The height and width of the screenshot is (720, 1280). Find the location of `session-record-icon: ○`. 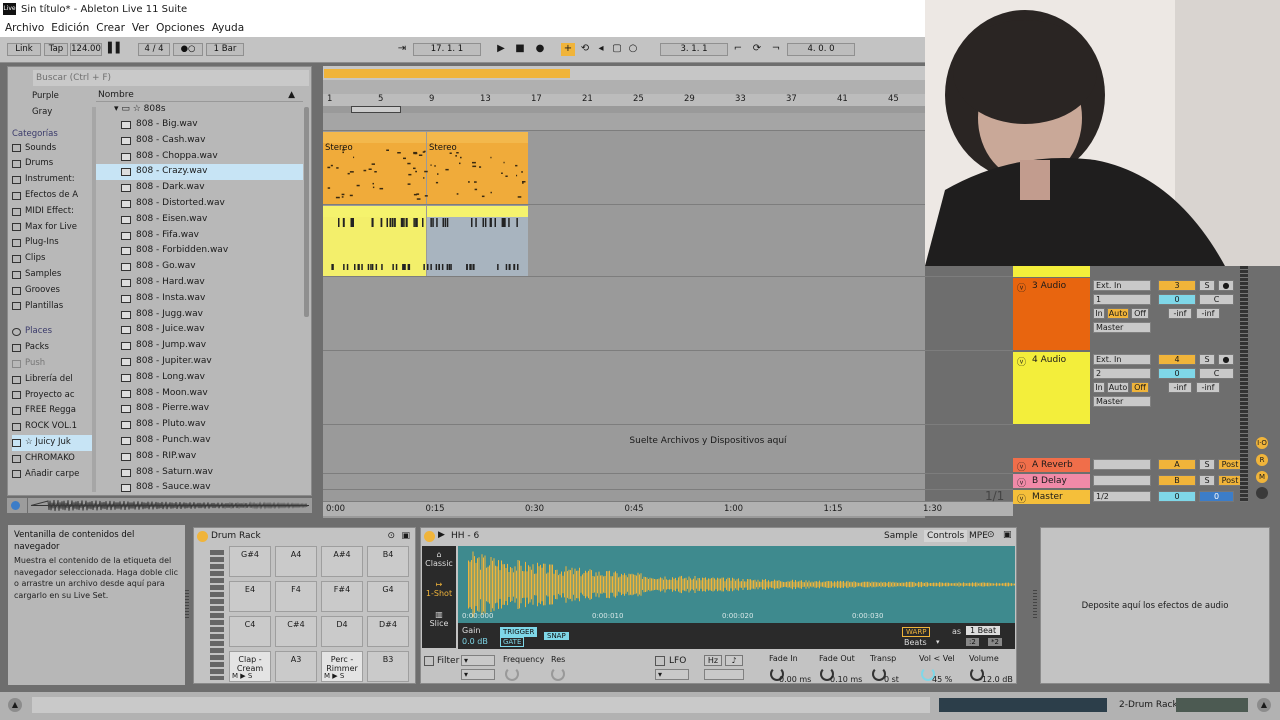

session-record-icon: ○ is located at coordinates (633, 49).